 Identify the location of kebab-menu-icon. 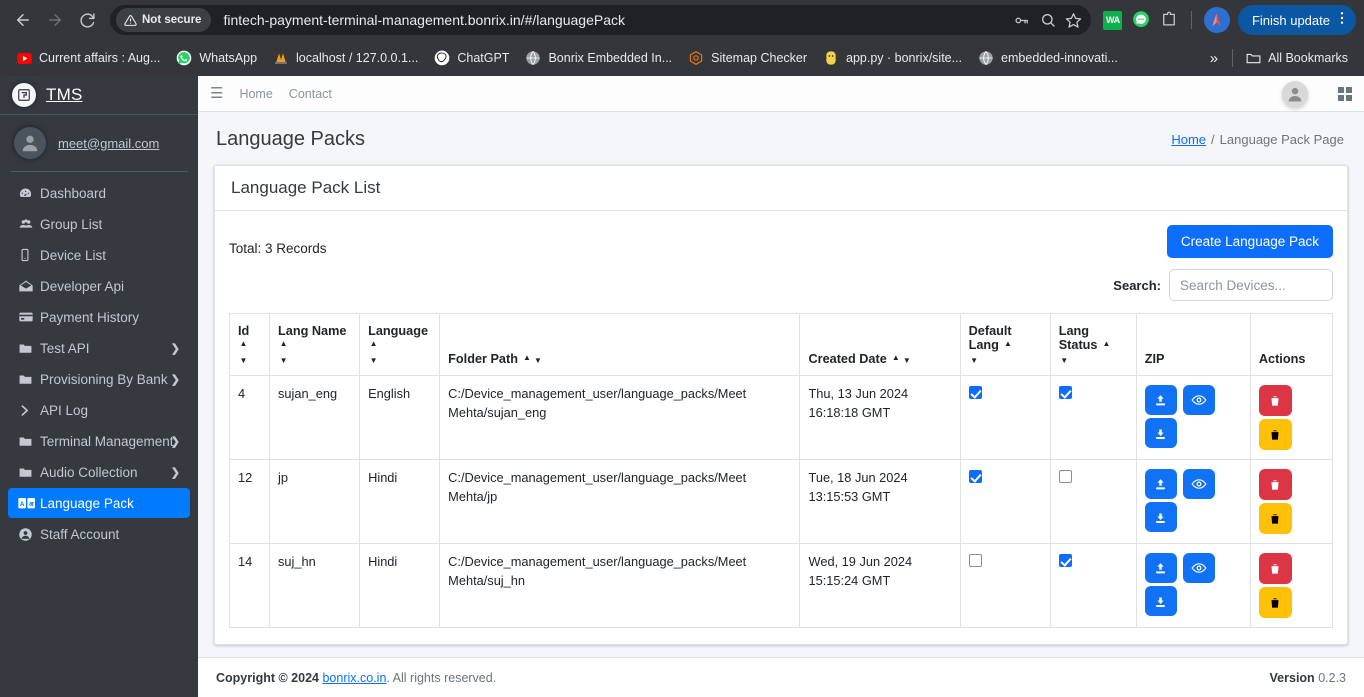
(1342, 20).